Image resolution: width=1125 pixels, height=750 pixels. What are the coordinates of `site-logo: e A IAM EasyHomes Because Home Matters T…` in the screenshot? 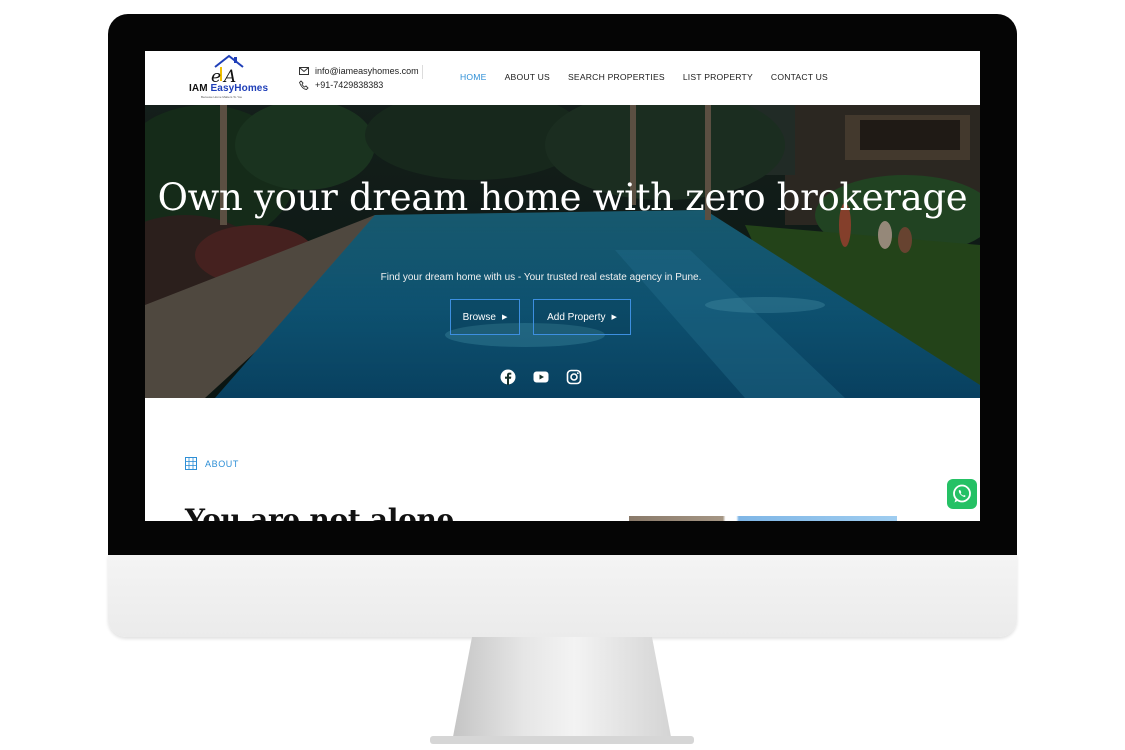 It's located at (228, 77).